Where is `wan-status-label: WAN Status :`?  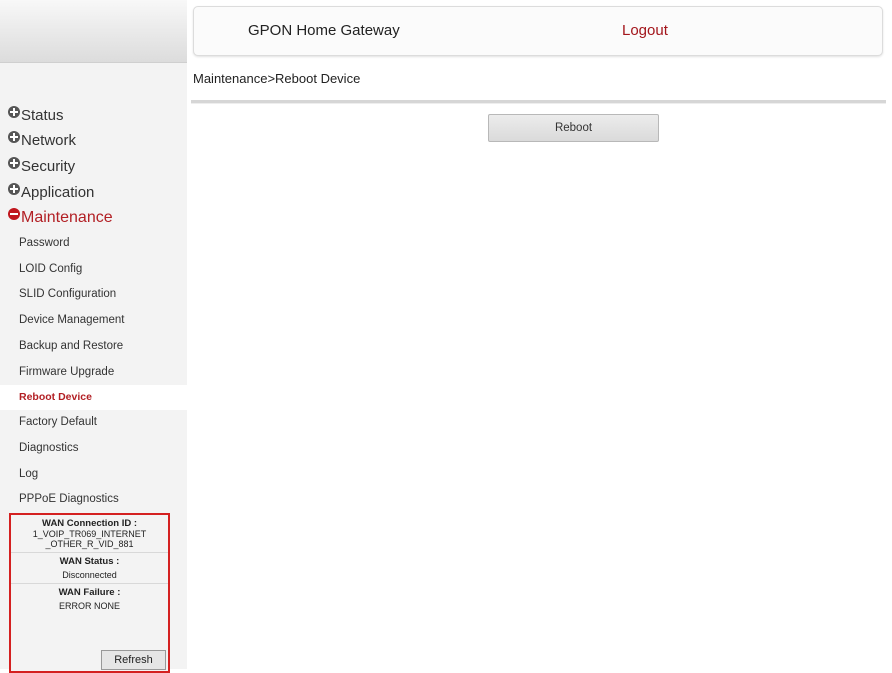
wan-status-label: WAN Status : is located at coordinates (89, 561).